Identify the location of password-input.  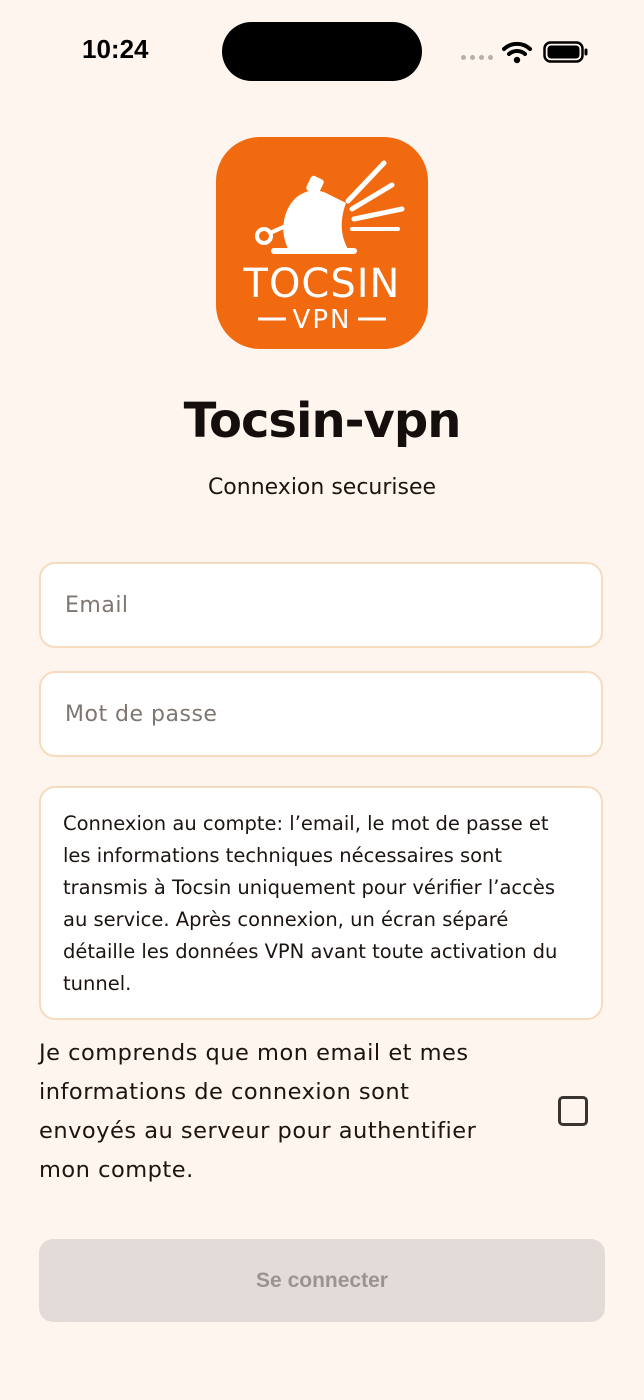
(321, 714).